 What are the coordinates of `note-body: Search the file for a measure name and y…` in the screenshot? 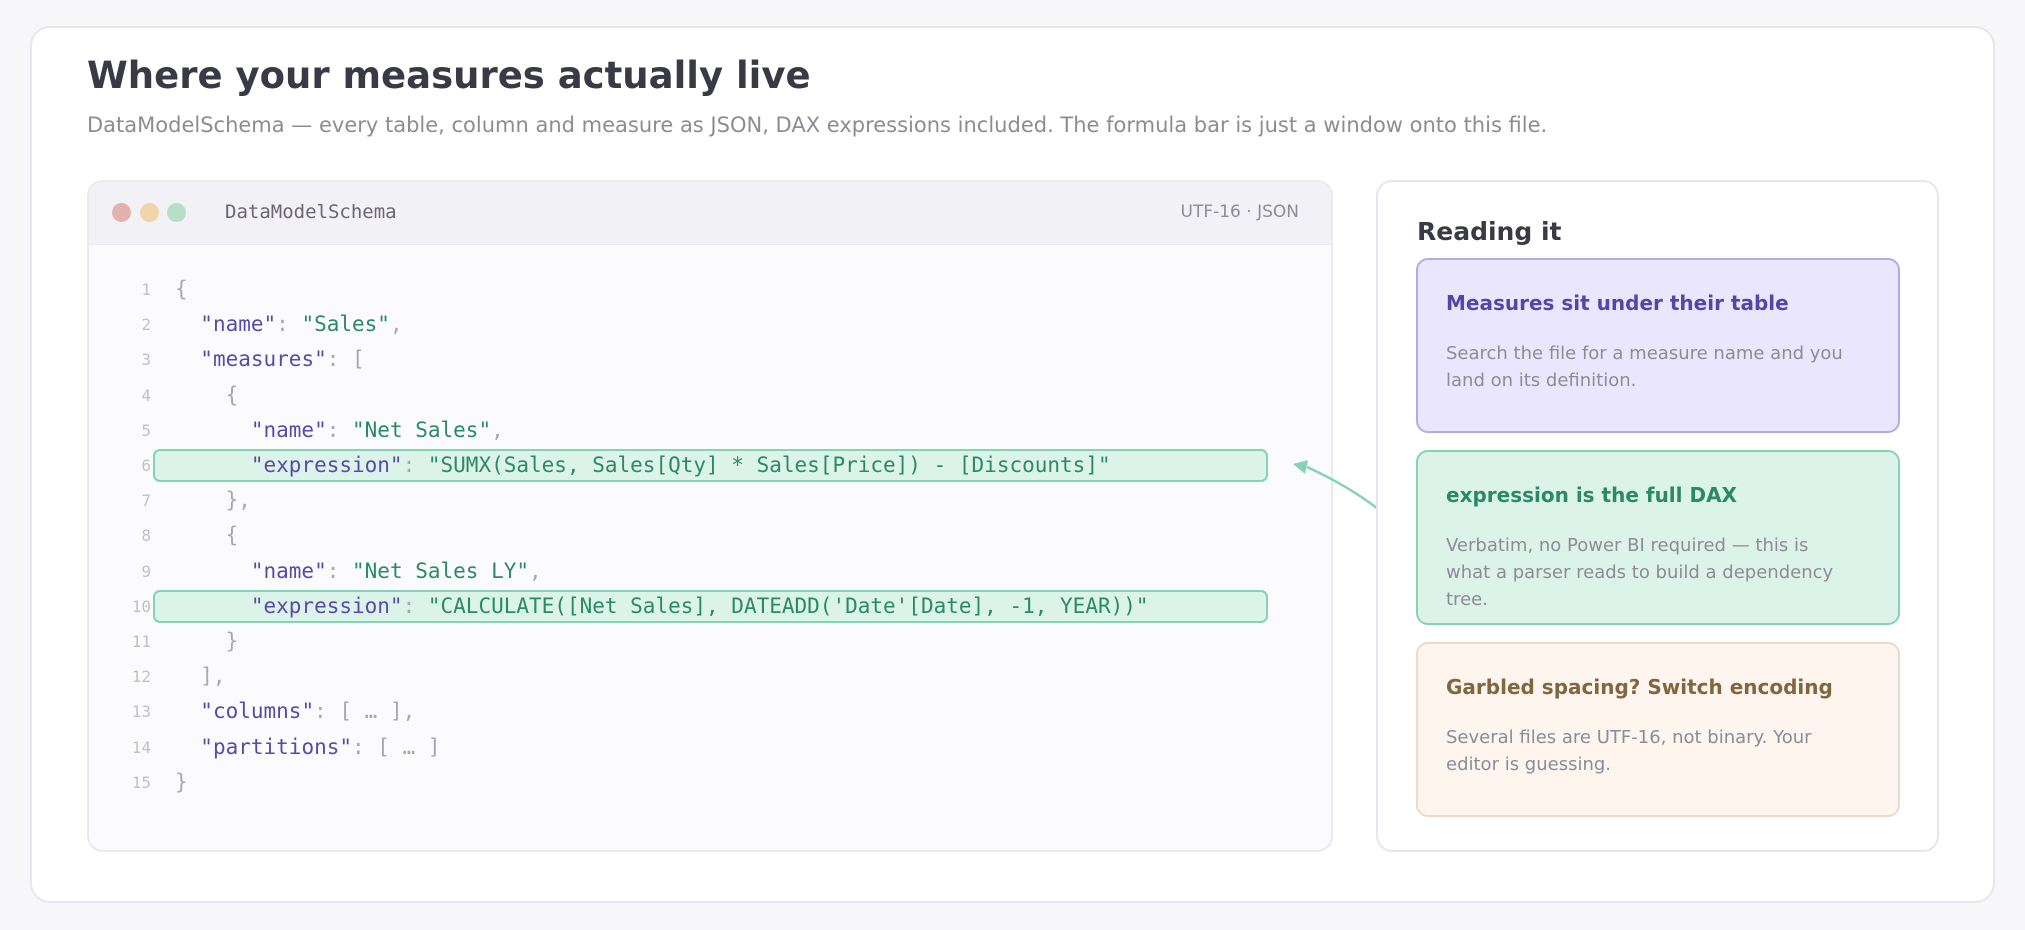 It's located at (1644, 367).